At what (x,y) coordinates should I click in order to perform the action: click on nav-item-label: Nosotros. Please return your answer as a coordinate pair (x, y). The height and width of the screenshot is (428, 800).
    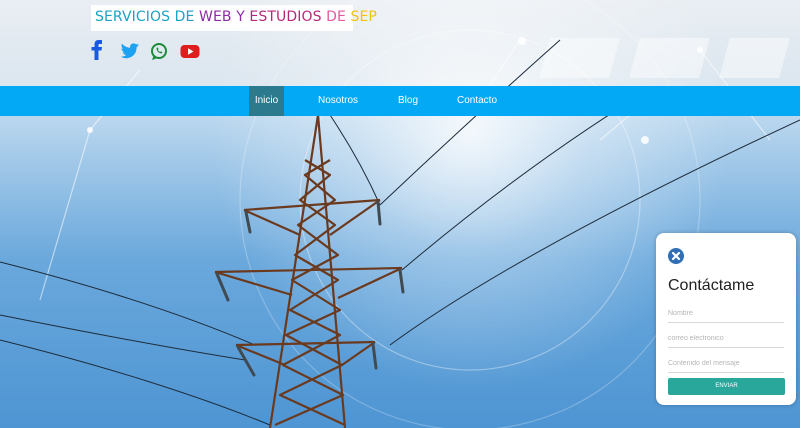
    Looking at the image, I should click on (337, 100).